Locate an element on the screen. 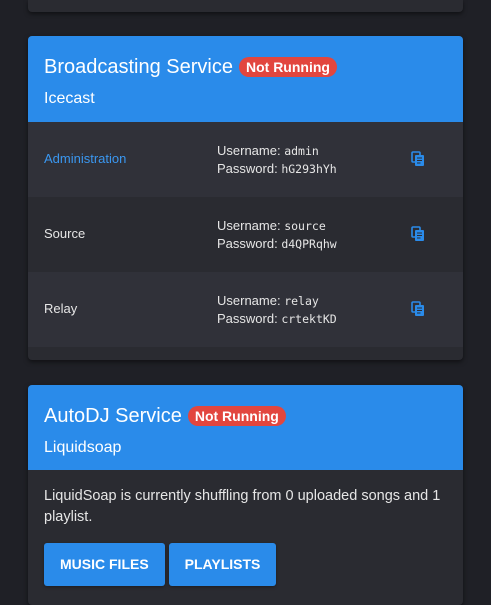 This screenshot has height=605, width=491. autodj-title: AutoDJ Service is located at coordinates (113, 415).